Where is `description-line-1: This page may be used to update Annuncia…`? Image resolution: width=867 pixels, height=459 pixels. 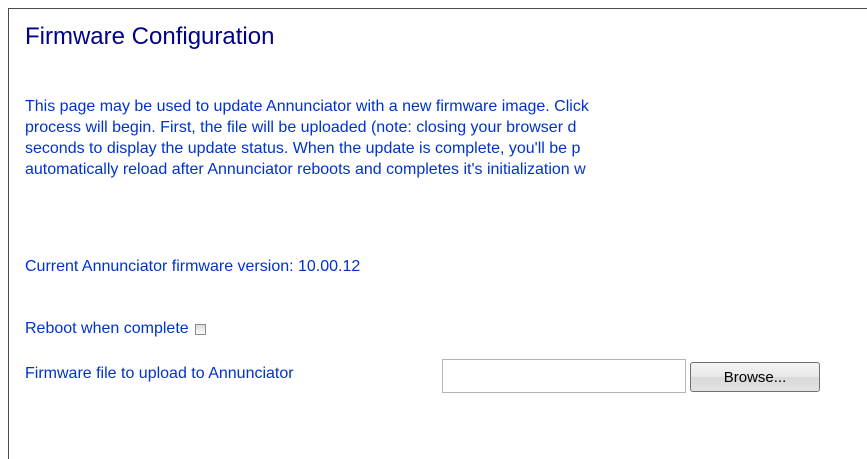 description-line-1: This page may be used to update Annuncia… is located at coordinates (307, 106).